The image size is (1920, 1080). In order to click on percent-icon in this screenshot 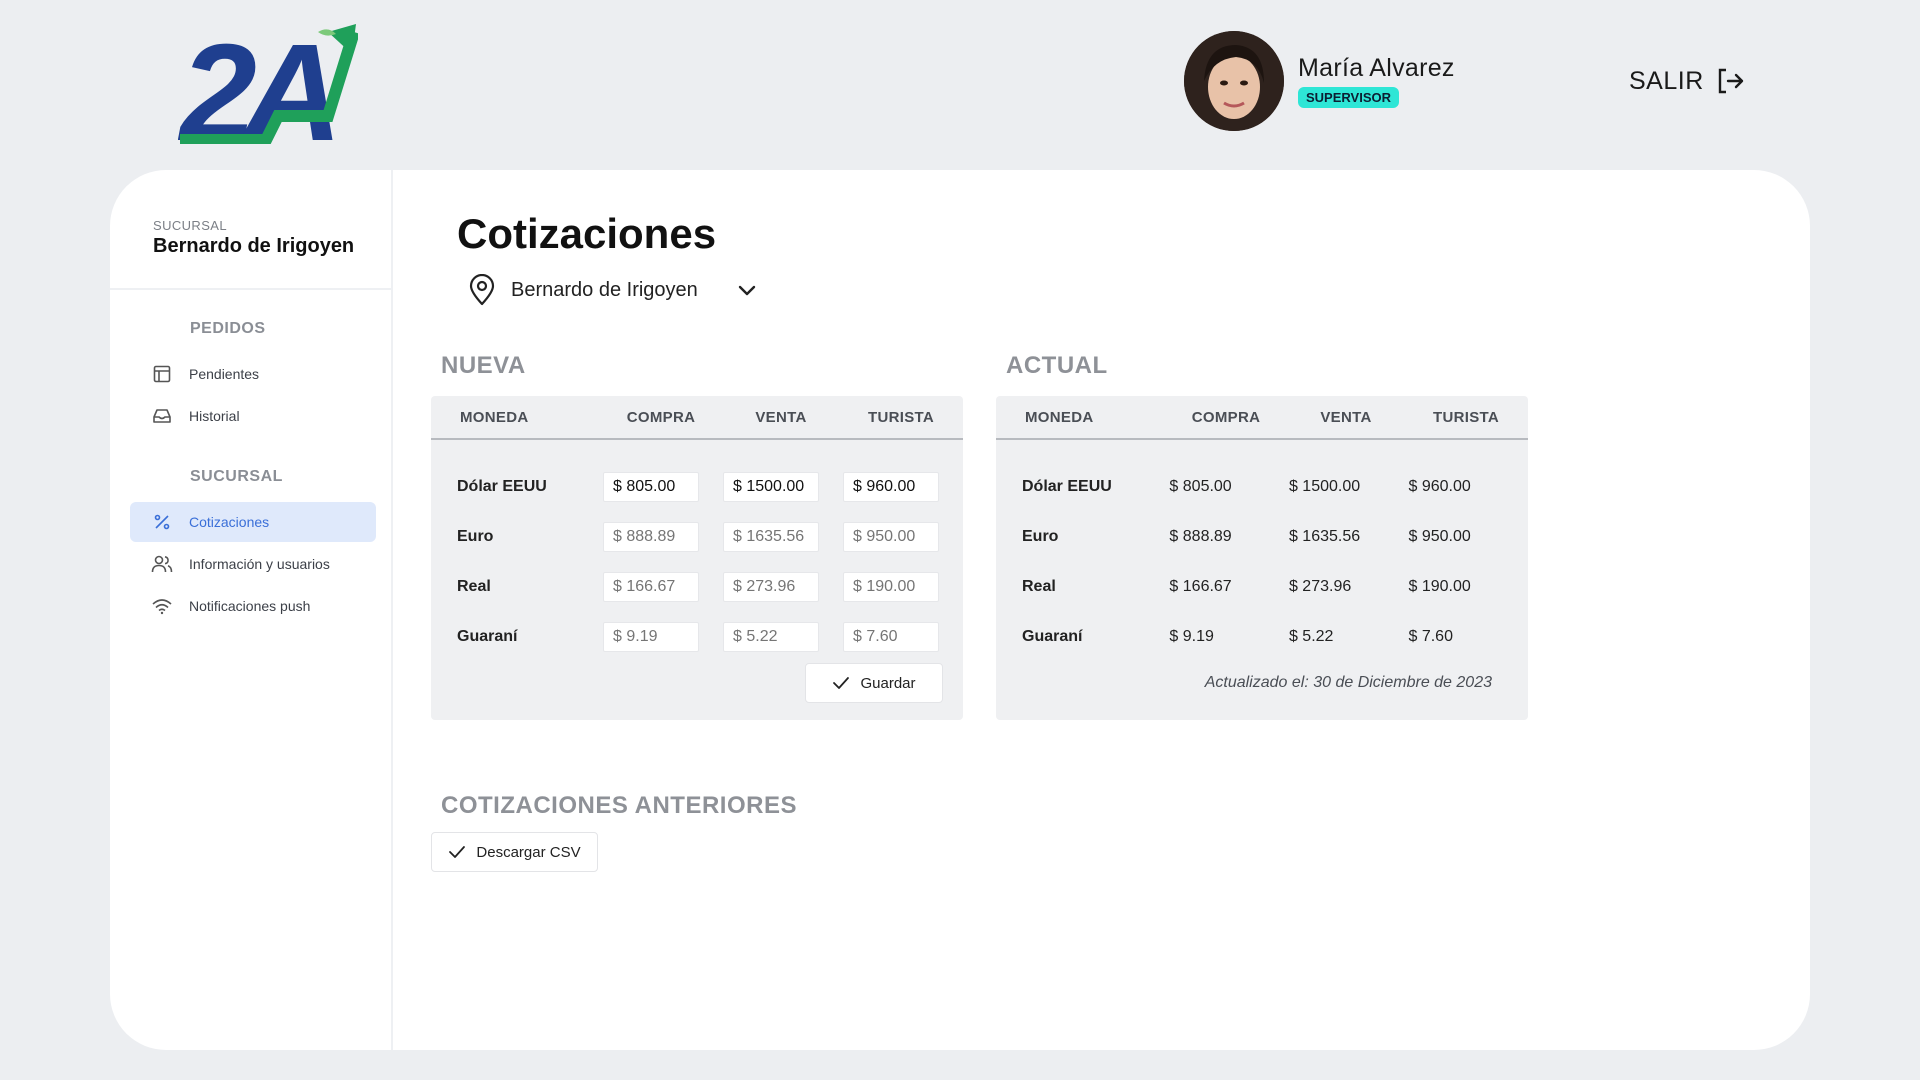, I will do `click(162, 522)`.